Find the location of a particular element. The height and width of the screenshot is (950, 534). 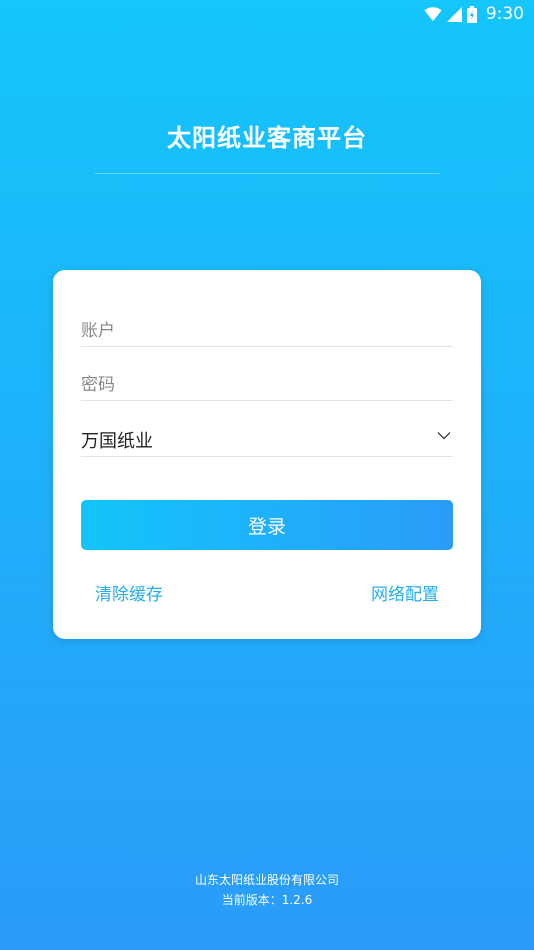

footer-version: 当前版本：1.2.6 is located at coordinates (267, 900).